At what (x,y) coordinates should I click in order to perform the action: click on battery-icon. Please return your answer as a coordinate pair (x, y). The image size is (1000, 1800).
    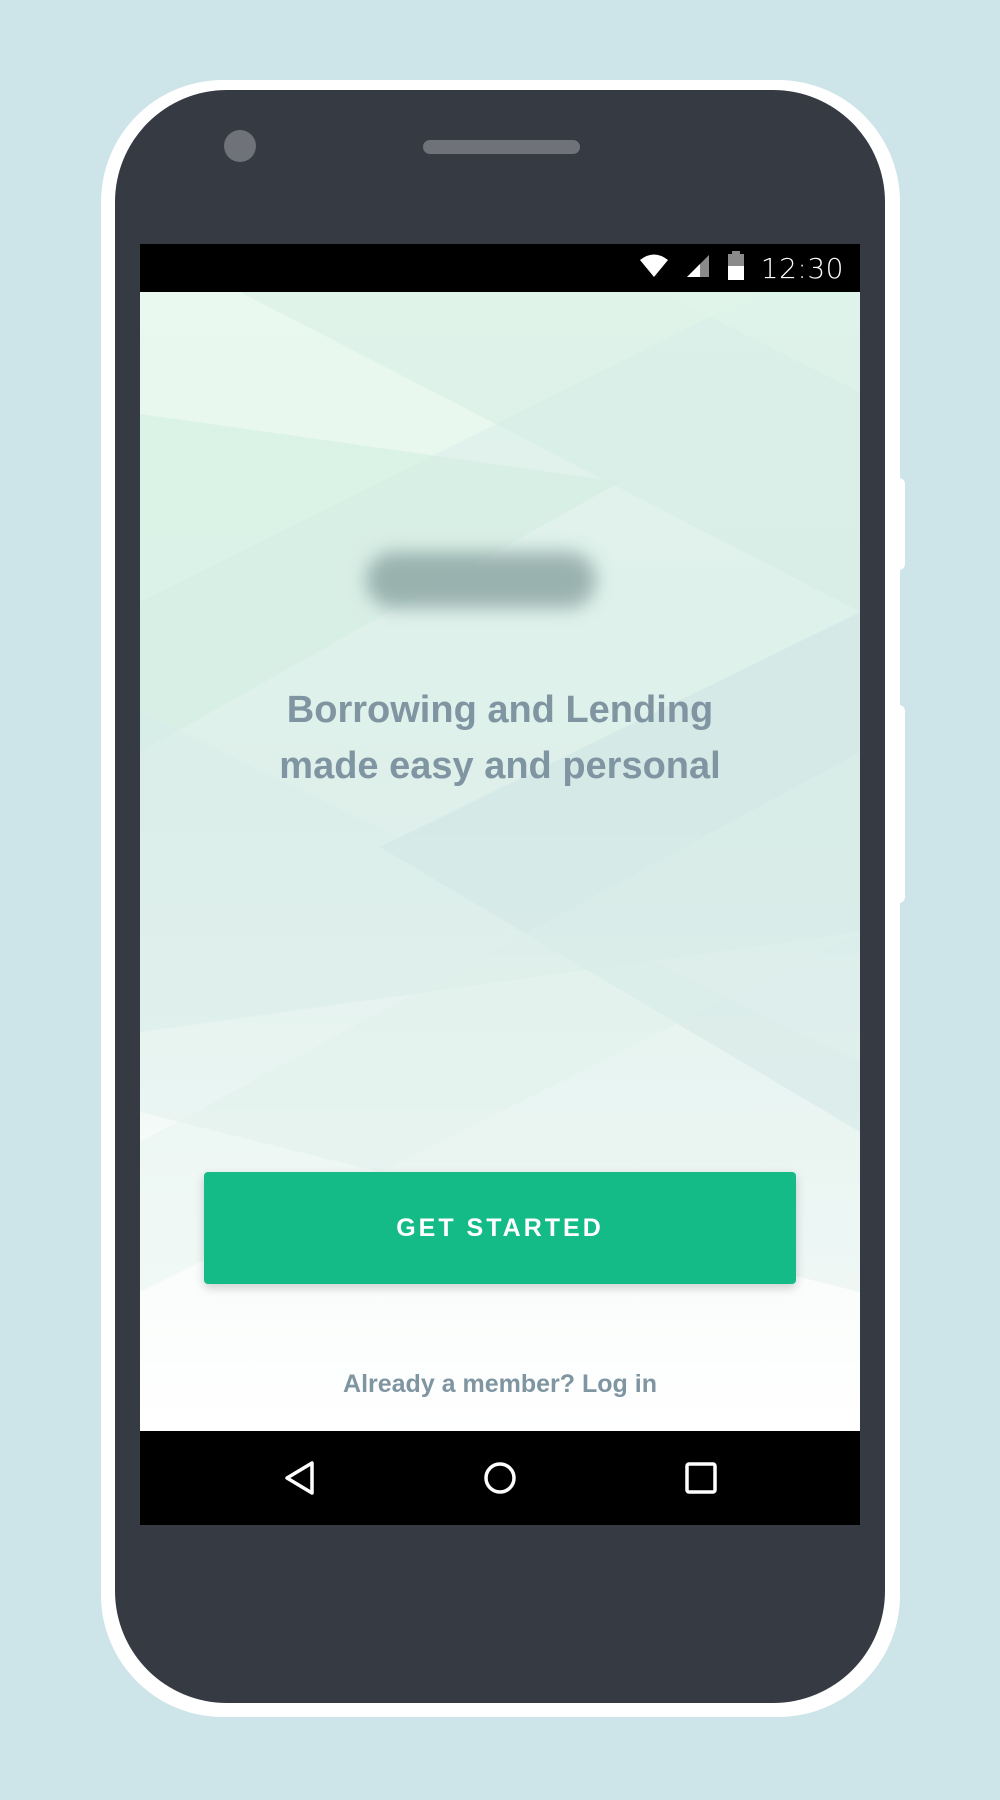
    Looking at the image, I should click on (736, 268).